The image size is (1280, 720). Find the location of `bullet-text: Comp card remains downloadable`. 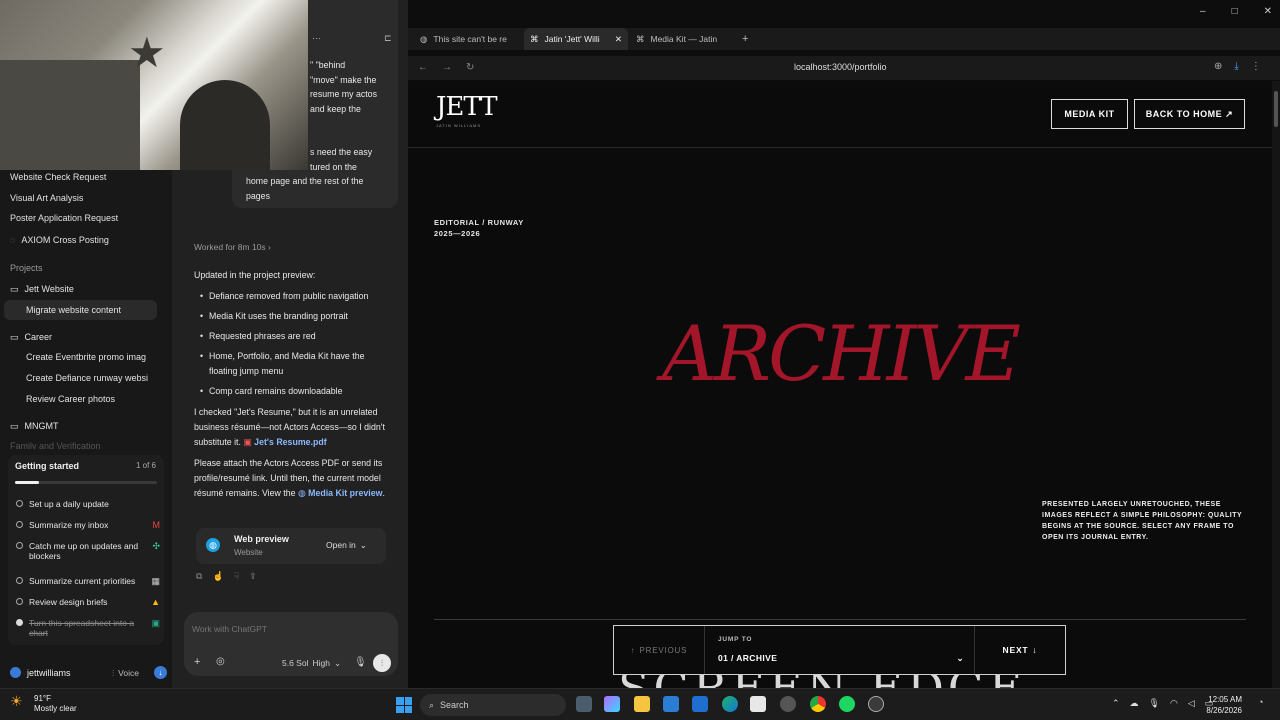

bullet-text: Comp card remains downloadable is located at coordinates (276, 391).